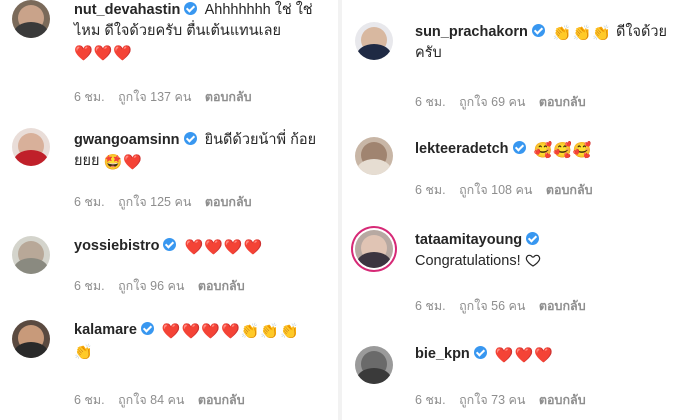  What do you see at coordinates (204, 341) in the screenshot?
I see `comment-body: kalamare ❤️❤️❤️❤️👏👏👏 👏` at bounding box center [204, 341].